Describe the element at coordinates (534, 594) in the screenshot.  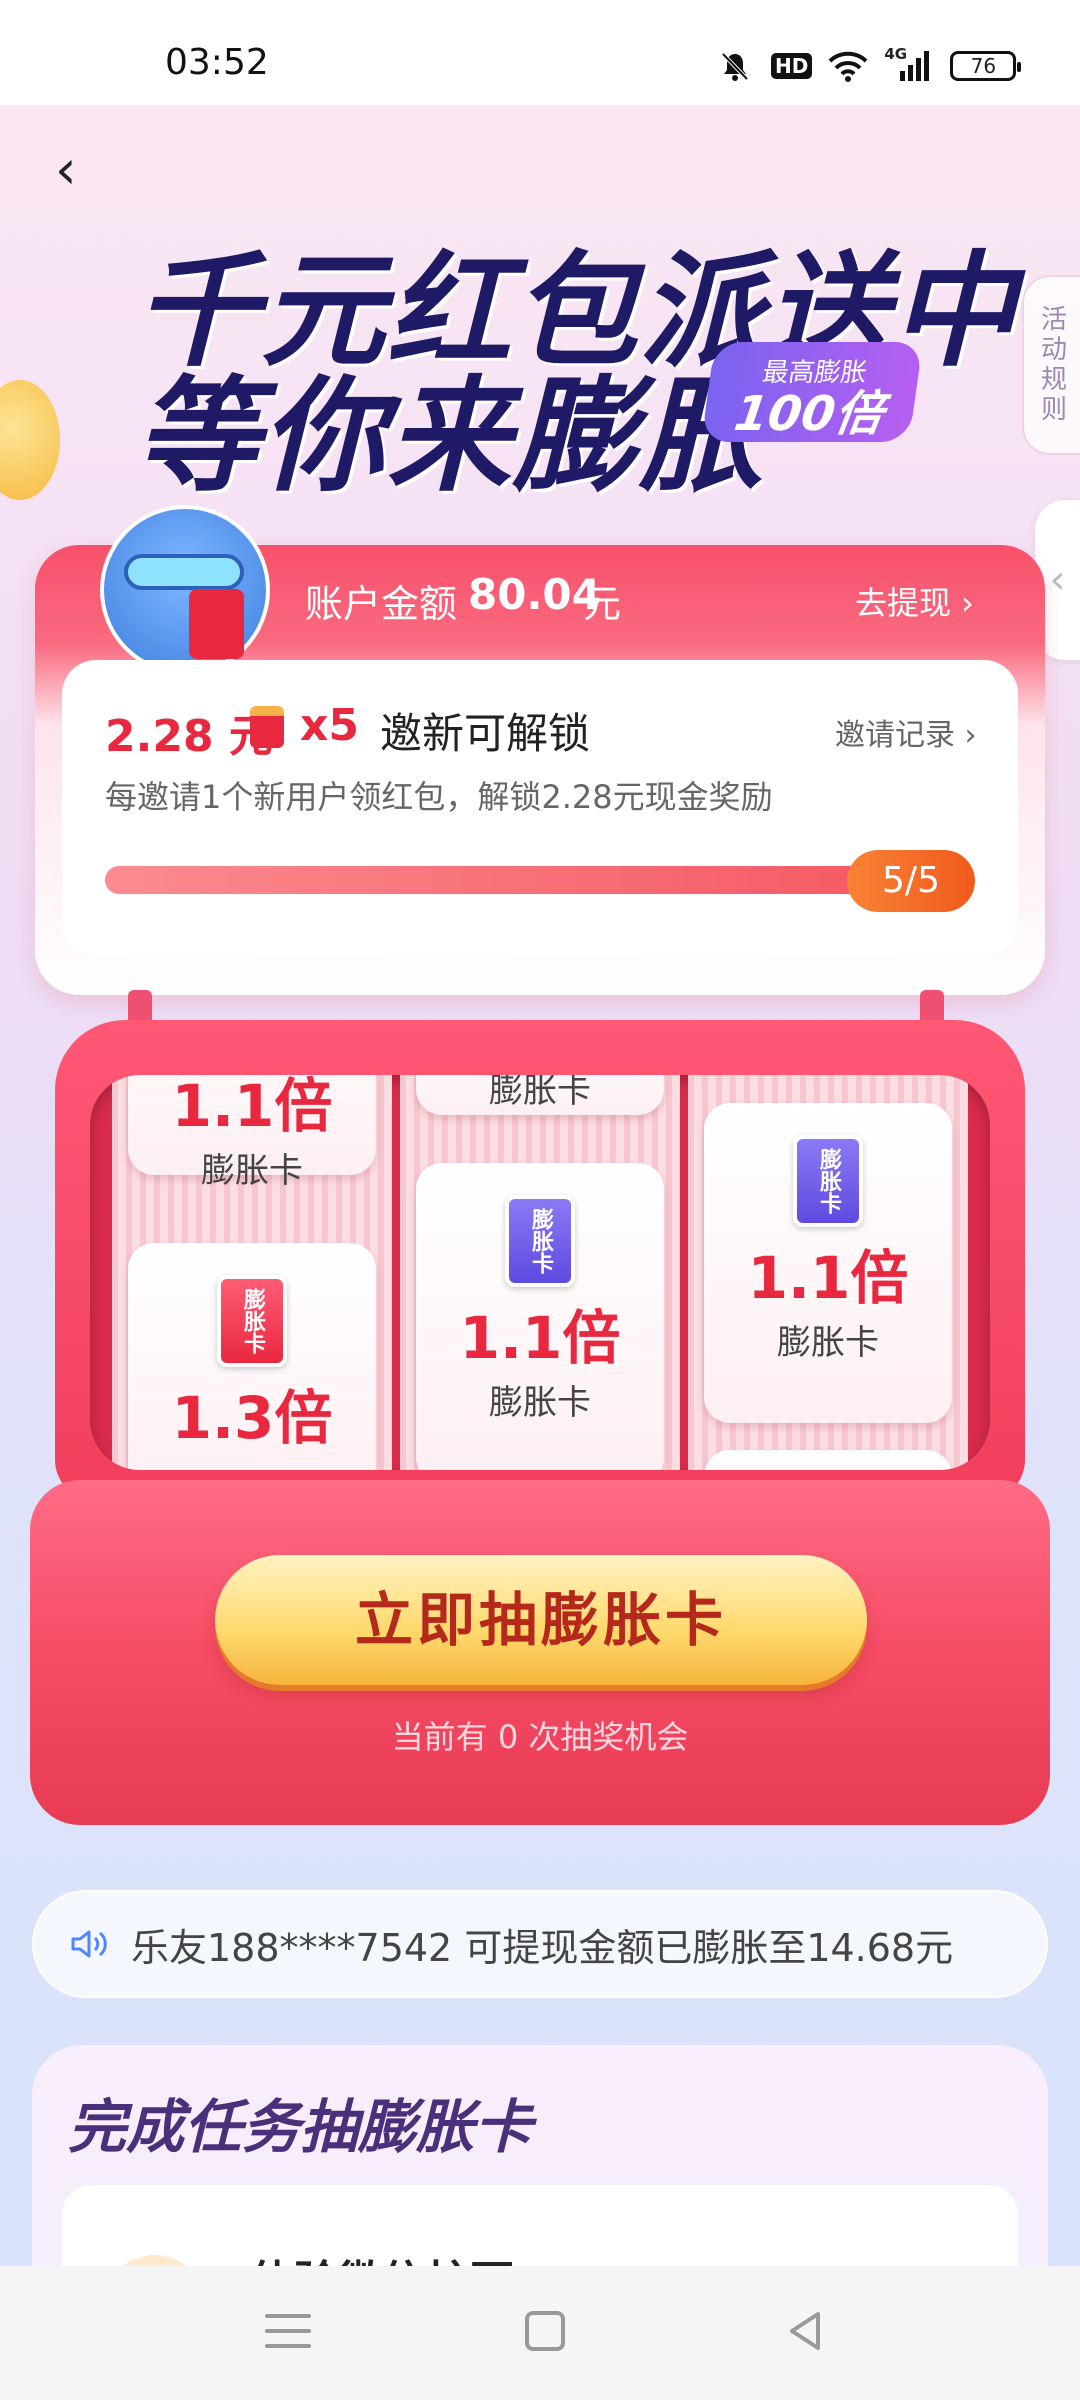
I see `account-balance-amount: 80.04` at that location.